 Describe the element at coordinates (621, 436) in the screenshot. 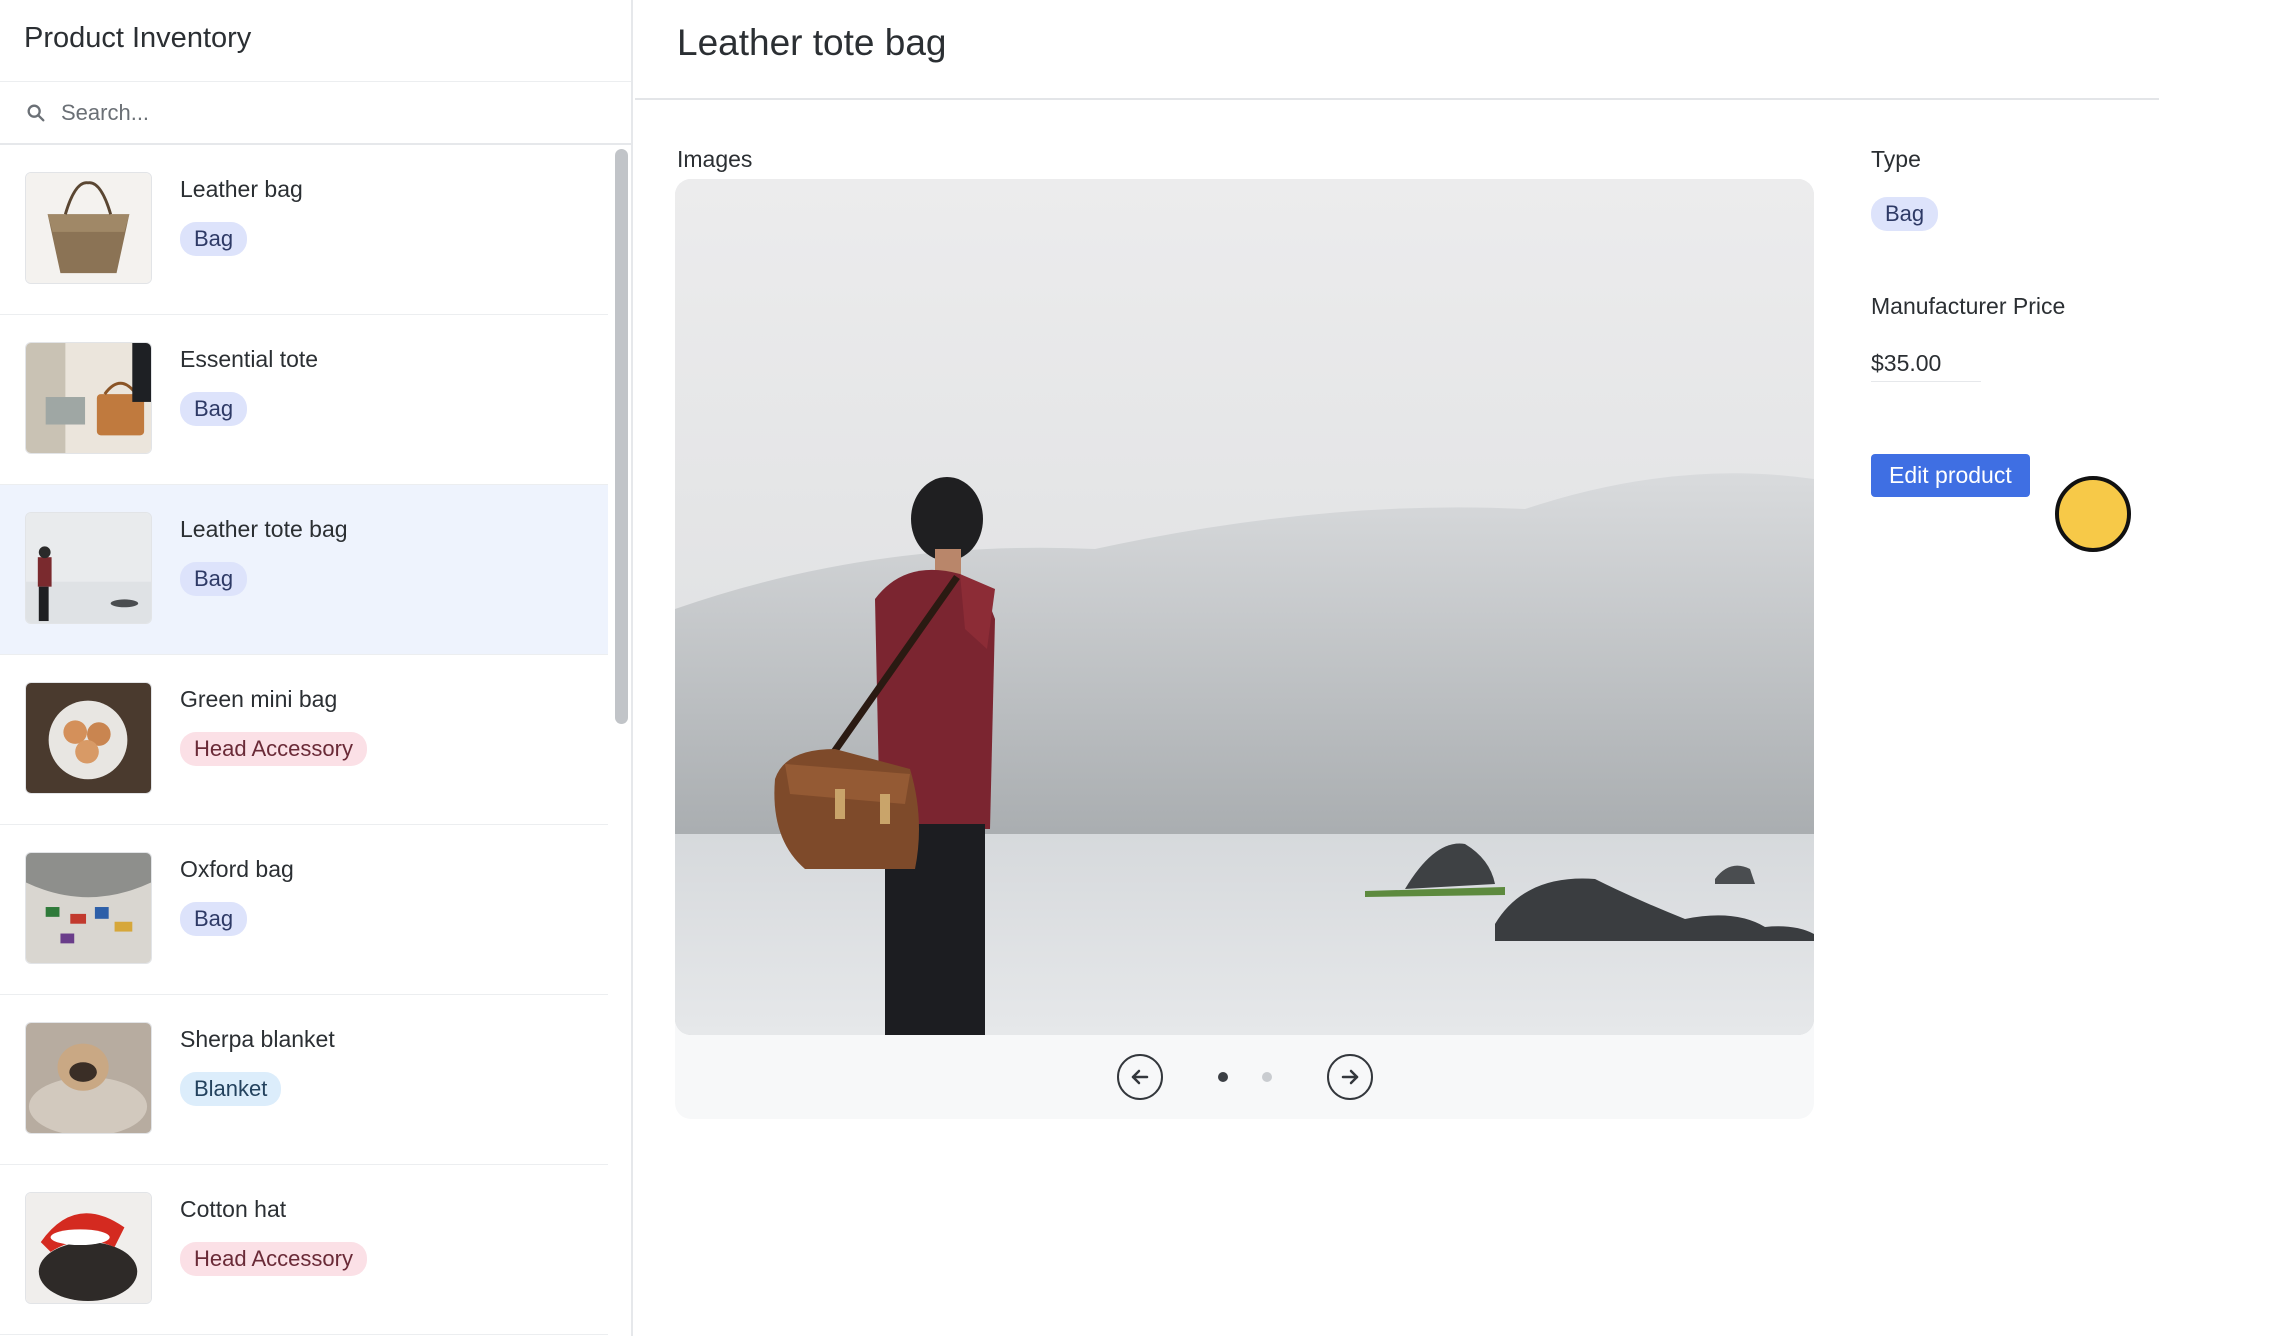

I see `scrollbar-thumb` at that location.